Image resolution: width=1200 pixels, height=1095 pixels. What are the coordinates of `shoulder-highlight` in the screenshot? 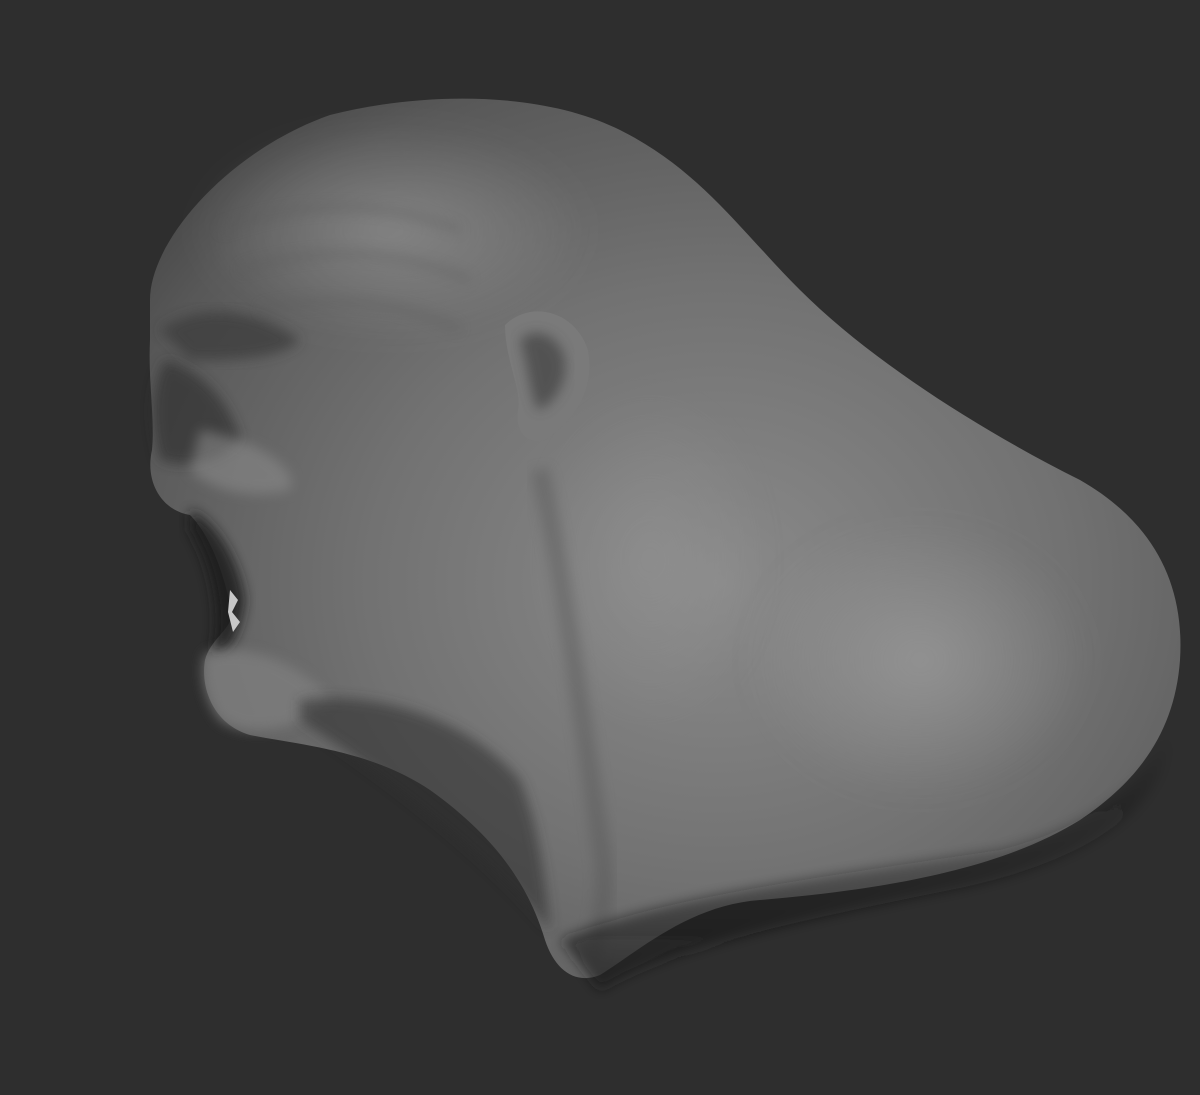 It's located at (920, 660).